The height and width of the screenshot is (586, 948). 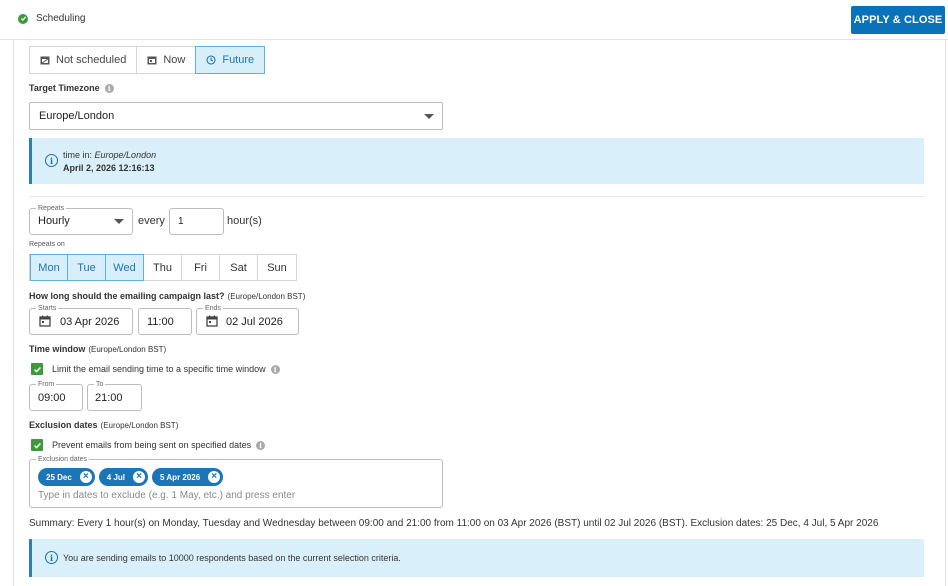 What do you see at coordinates (211, 60) in the screenshot?
I see `clock-icon` at bounding box center [211, 60].